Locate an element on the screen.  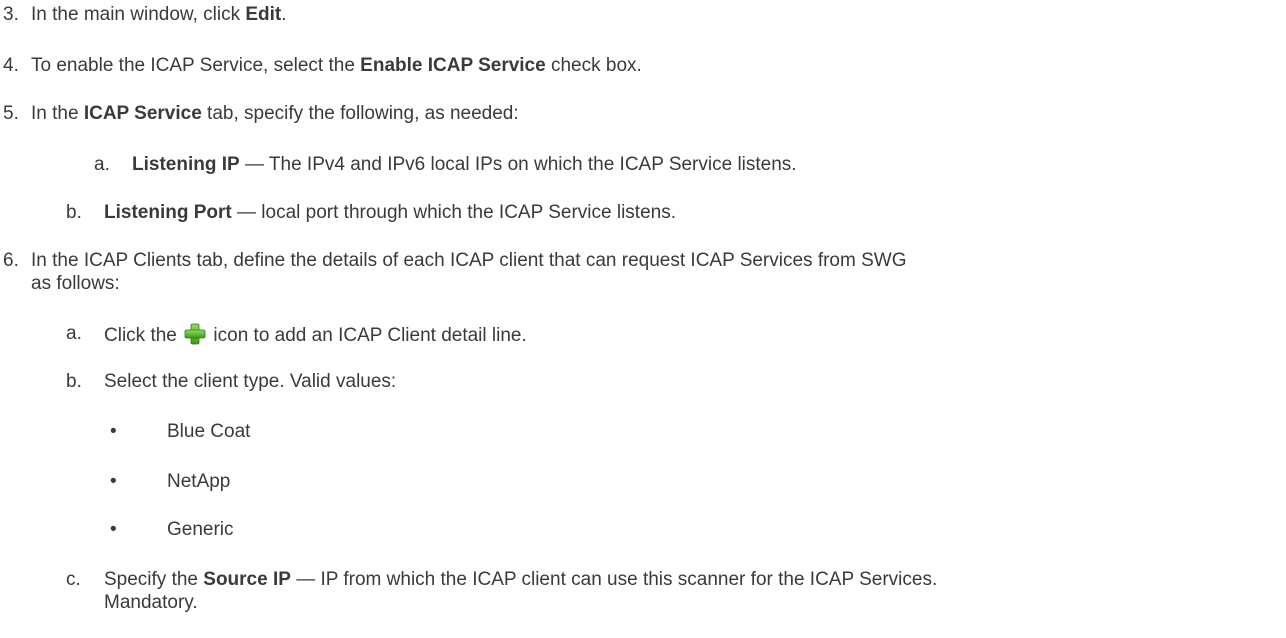
bold-segment: Listening Port is located at coordinates (168, 212).